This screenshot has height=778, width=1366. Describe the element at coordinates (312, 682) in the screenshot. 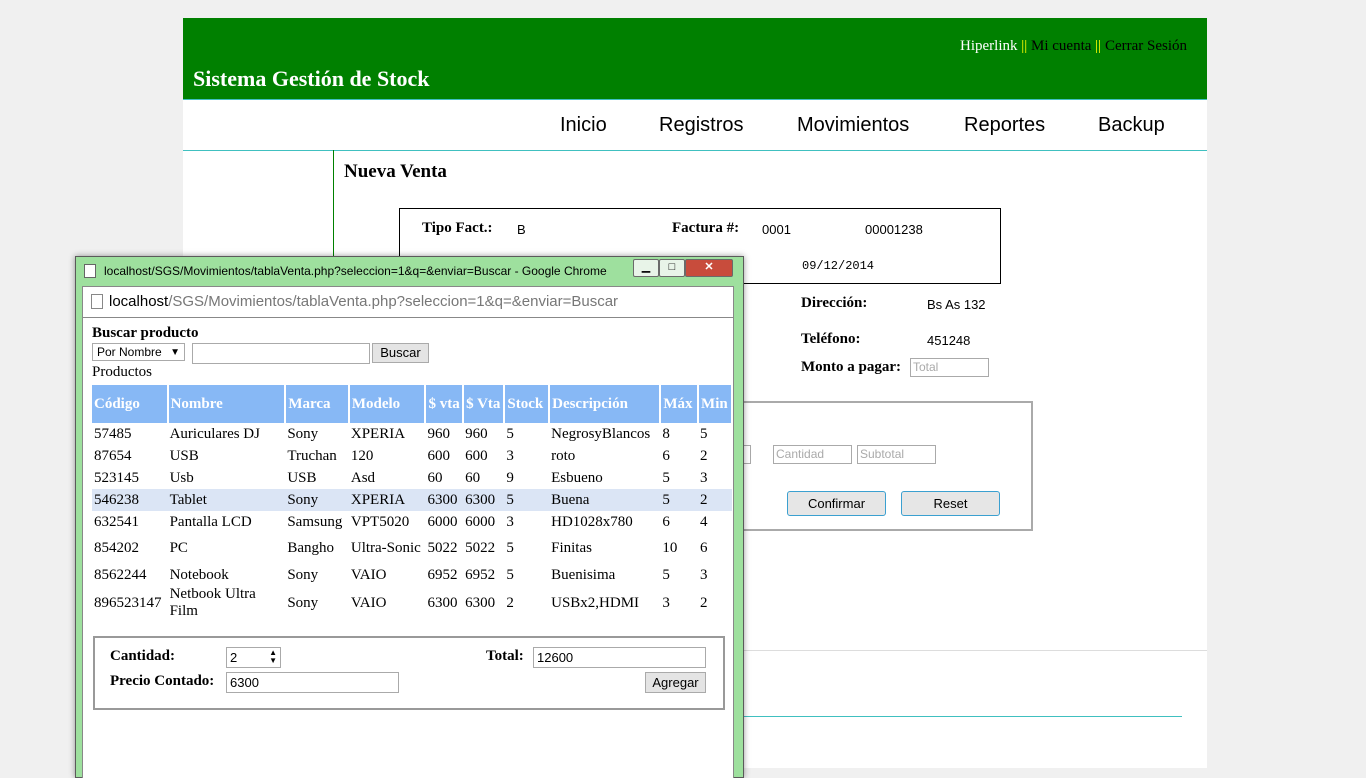

I see `precio-field: 6300` at that location.